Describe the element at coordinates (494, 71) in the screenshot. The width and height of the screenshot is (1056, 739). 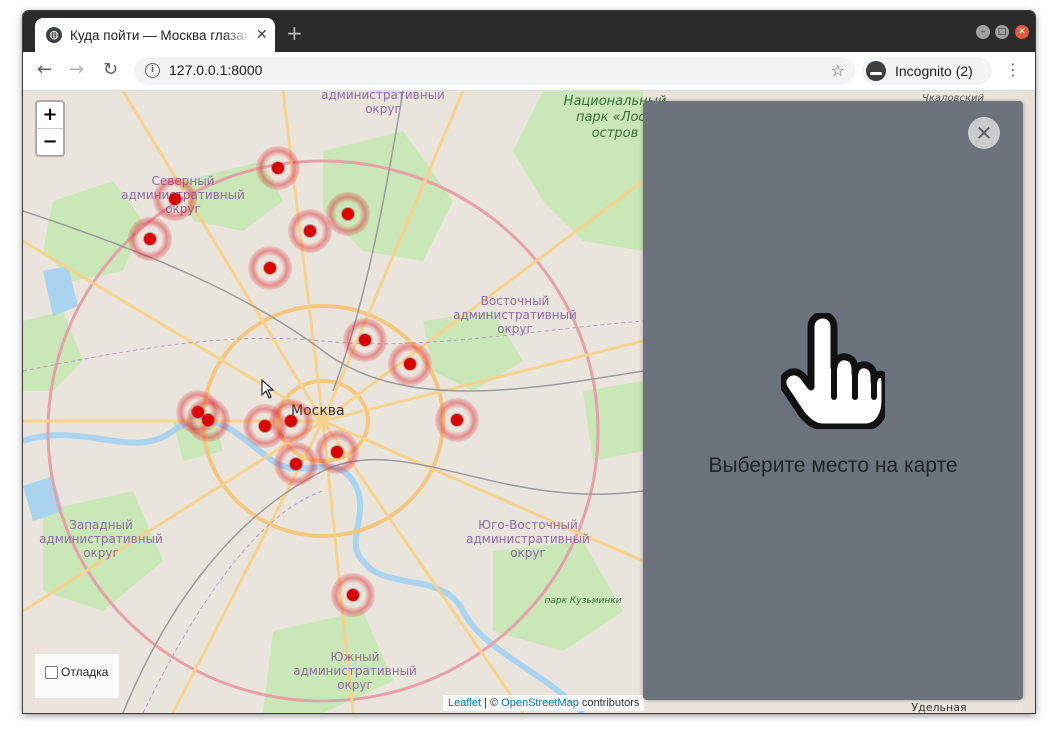
I see `address-bar: i 127.0.0.1:8000 ☆` at that location.